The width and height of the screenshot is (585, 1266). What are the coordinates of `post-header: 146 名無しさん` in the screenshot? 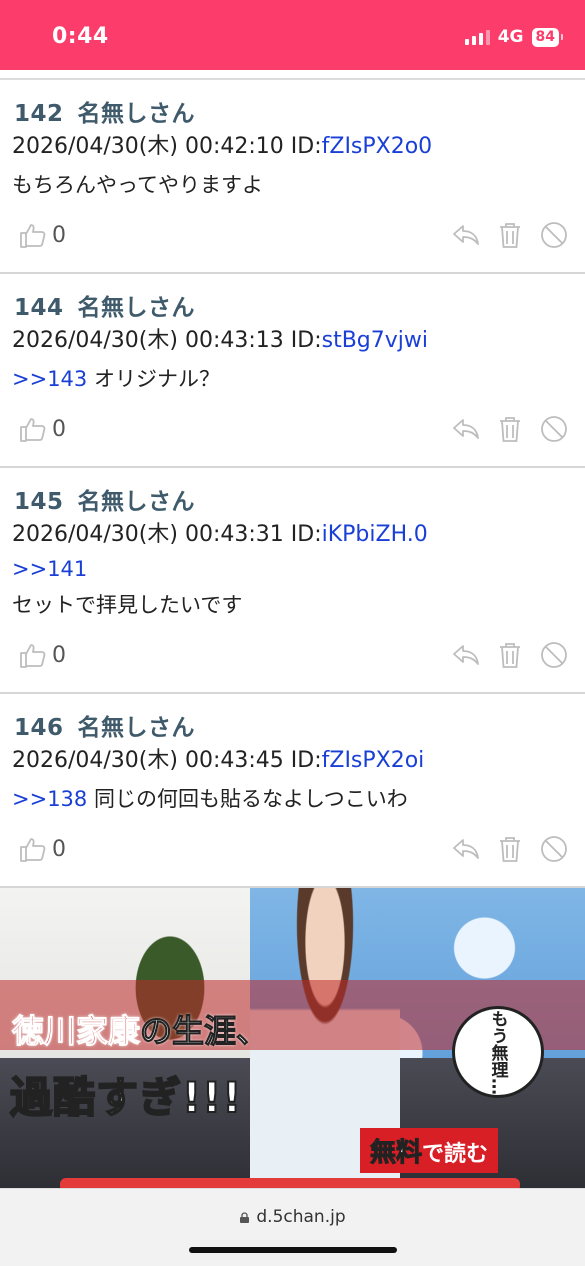 It's located at (104, 725).